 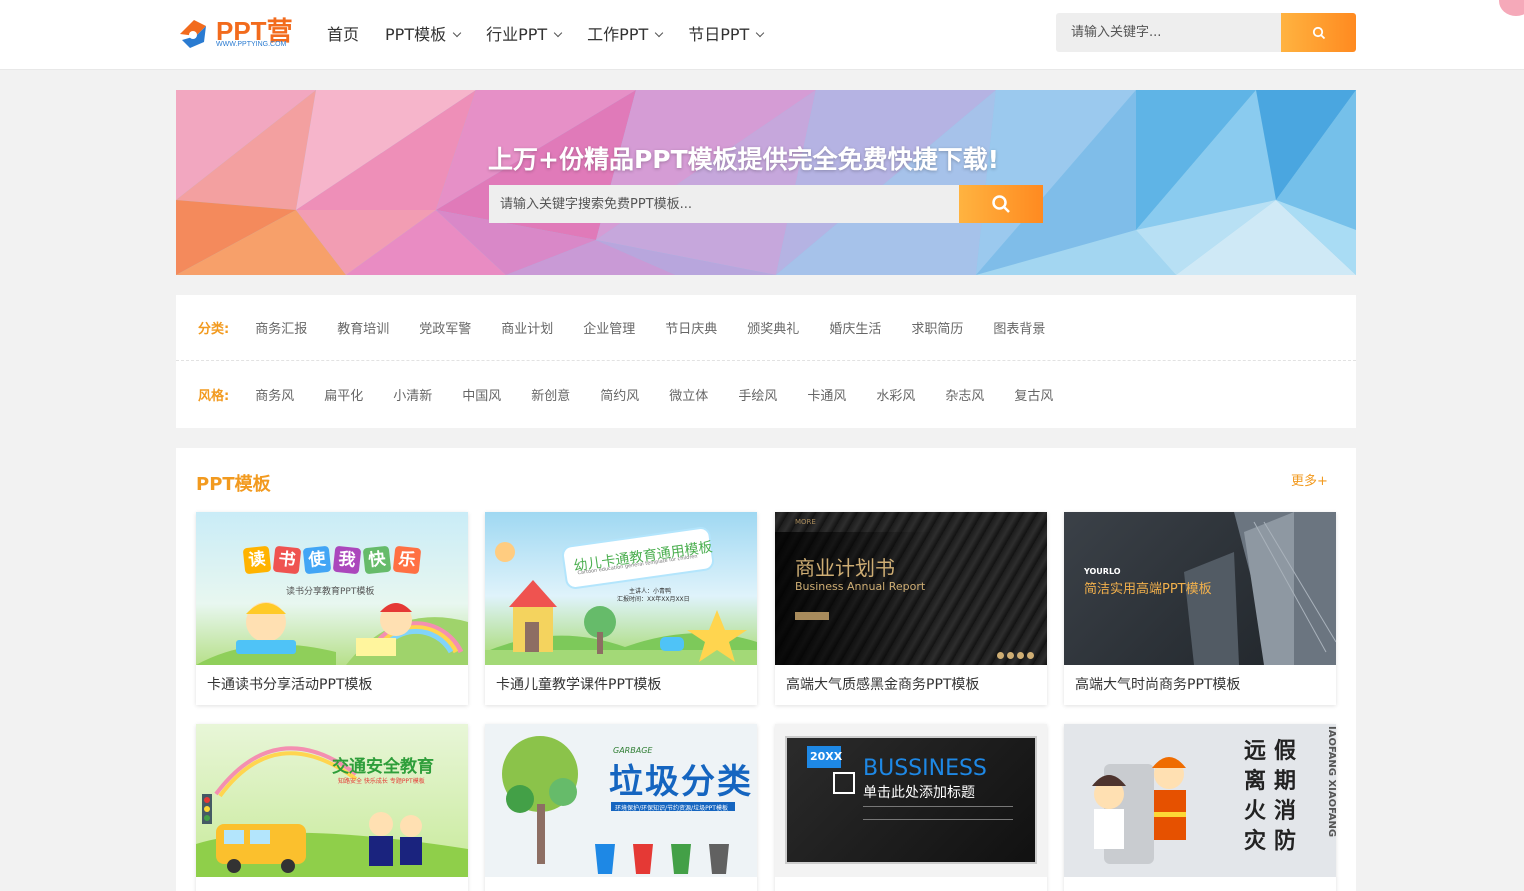 I want to click on template-card: 20XX BUSSINESS 单击此处添加标题, so click(x=911, y=807).